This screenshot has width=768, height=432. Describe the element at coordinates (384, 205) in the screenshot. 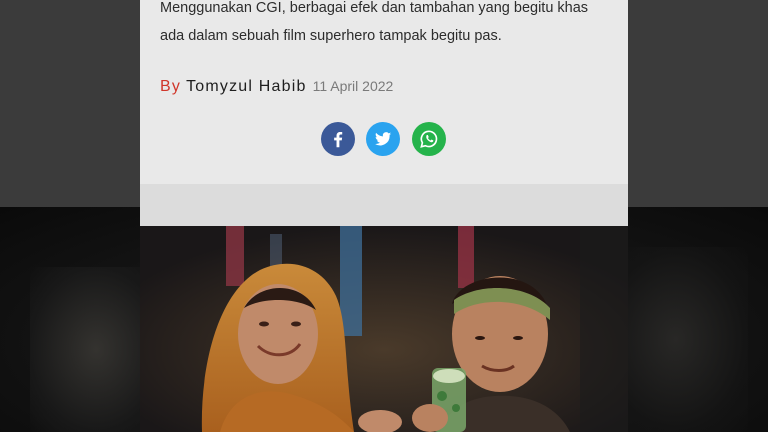

I see `card-footer-strip` at that location.